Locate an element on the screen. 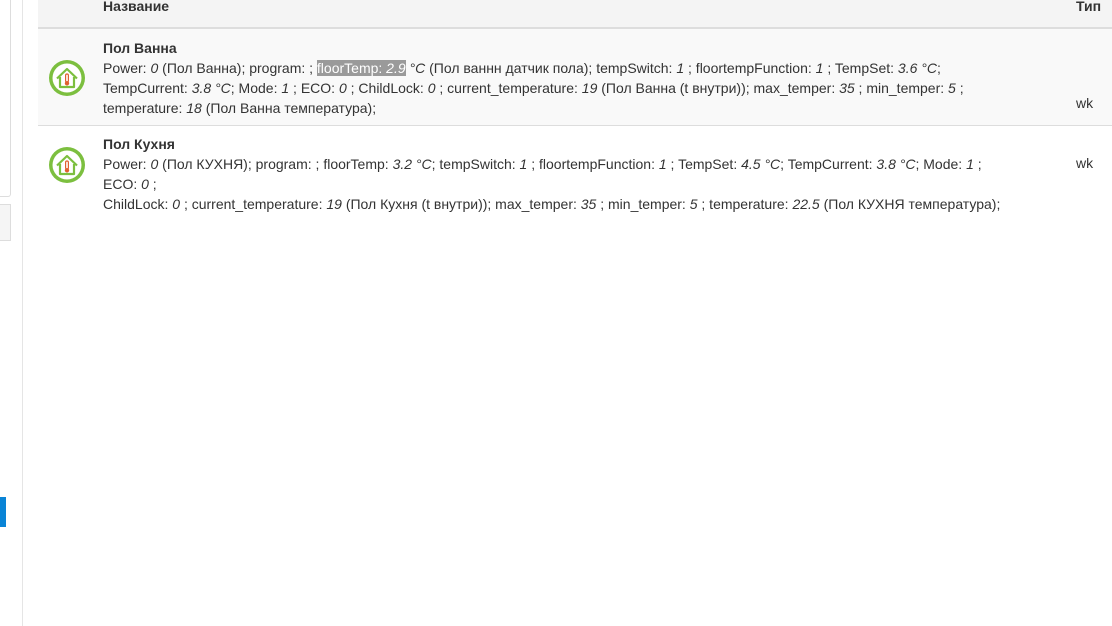 This screenshot has width=1112, height=626. column-header-type: Тип is located at coordinates (1088, 7).